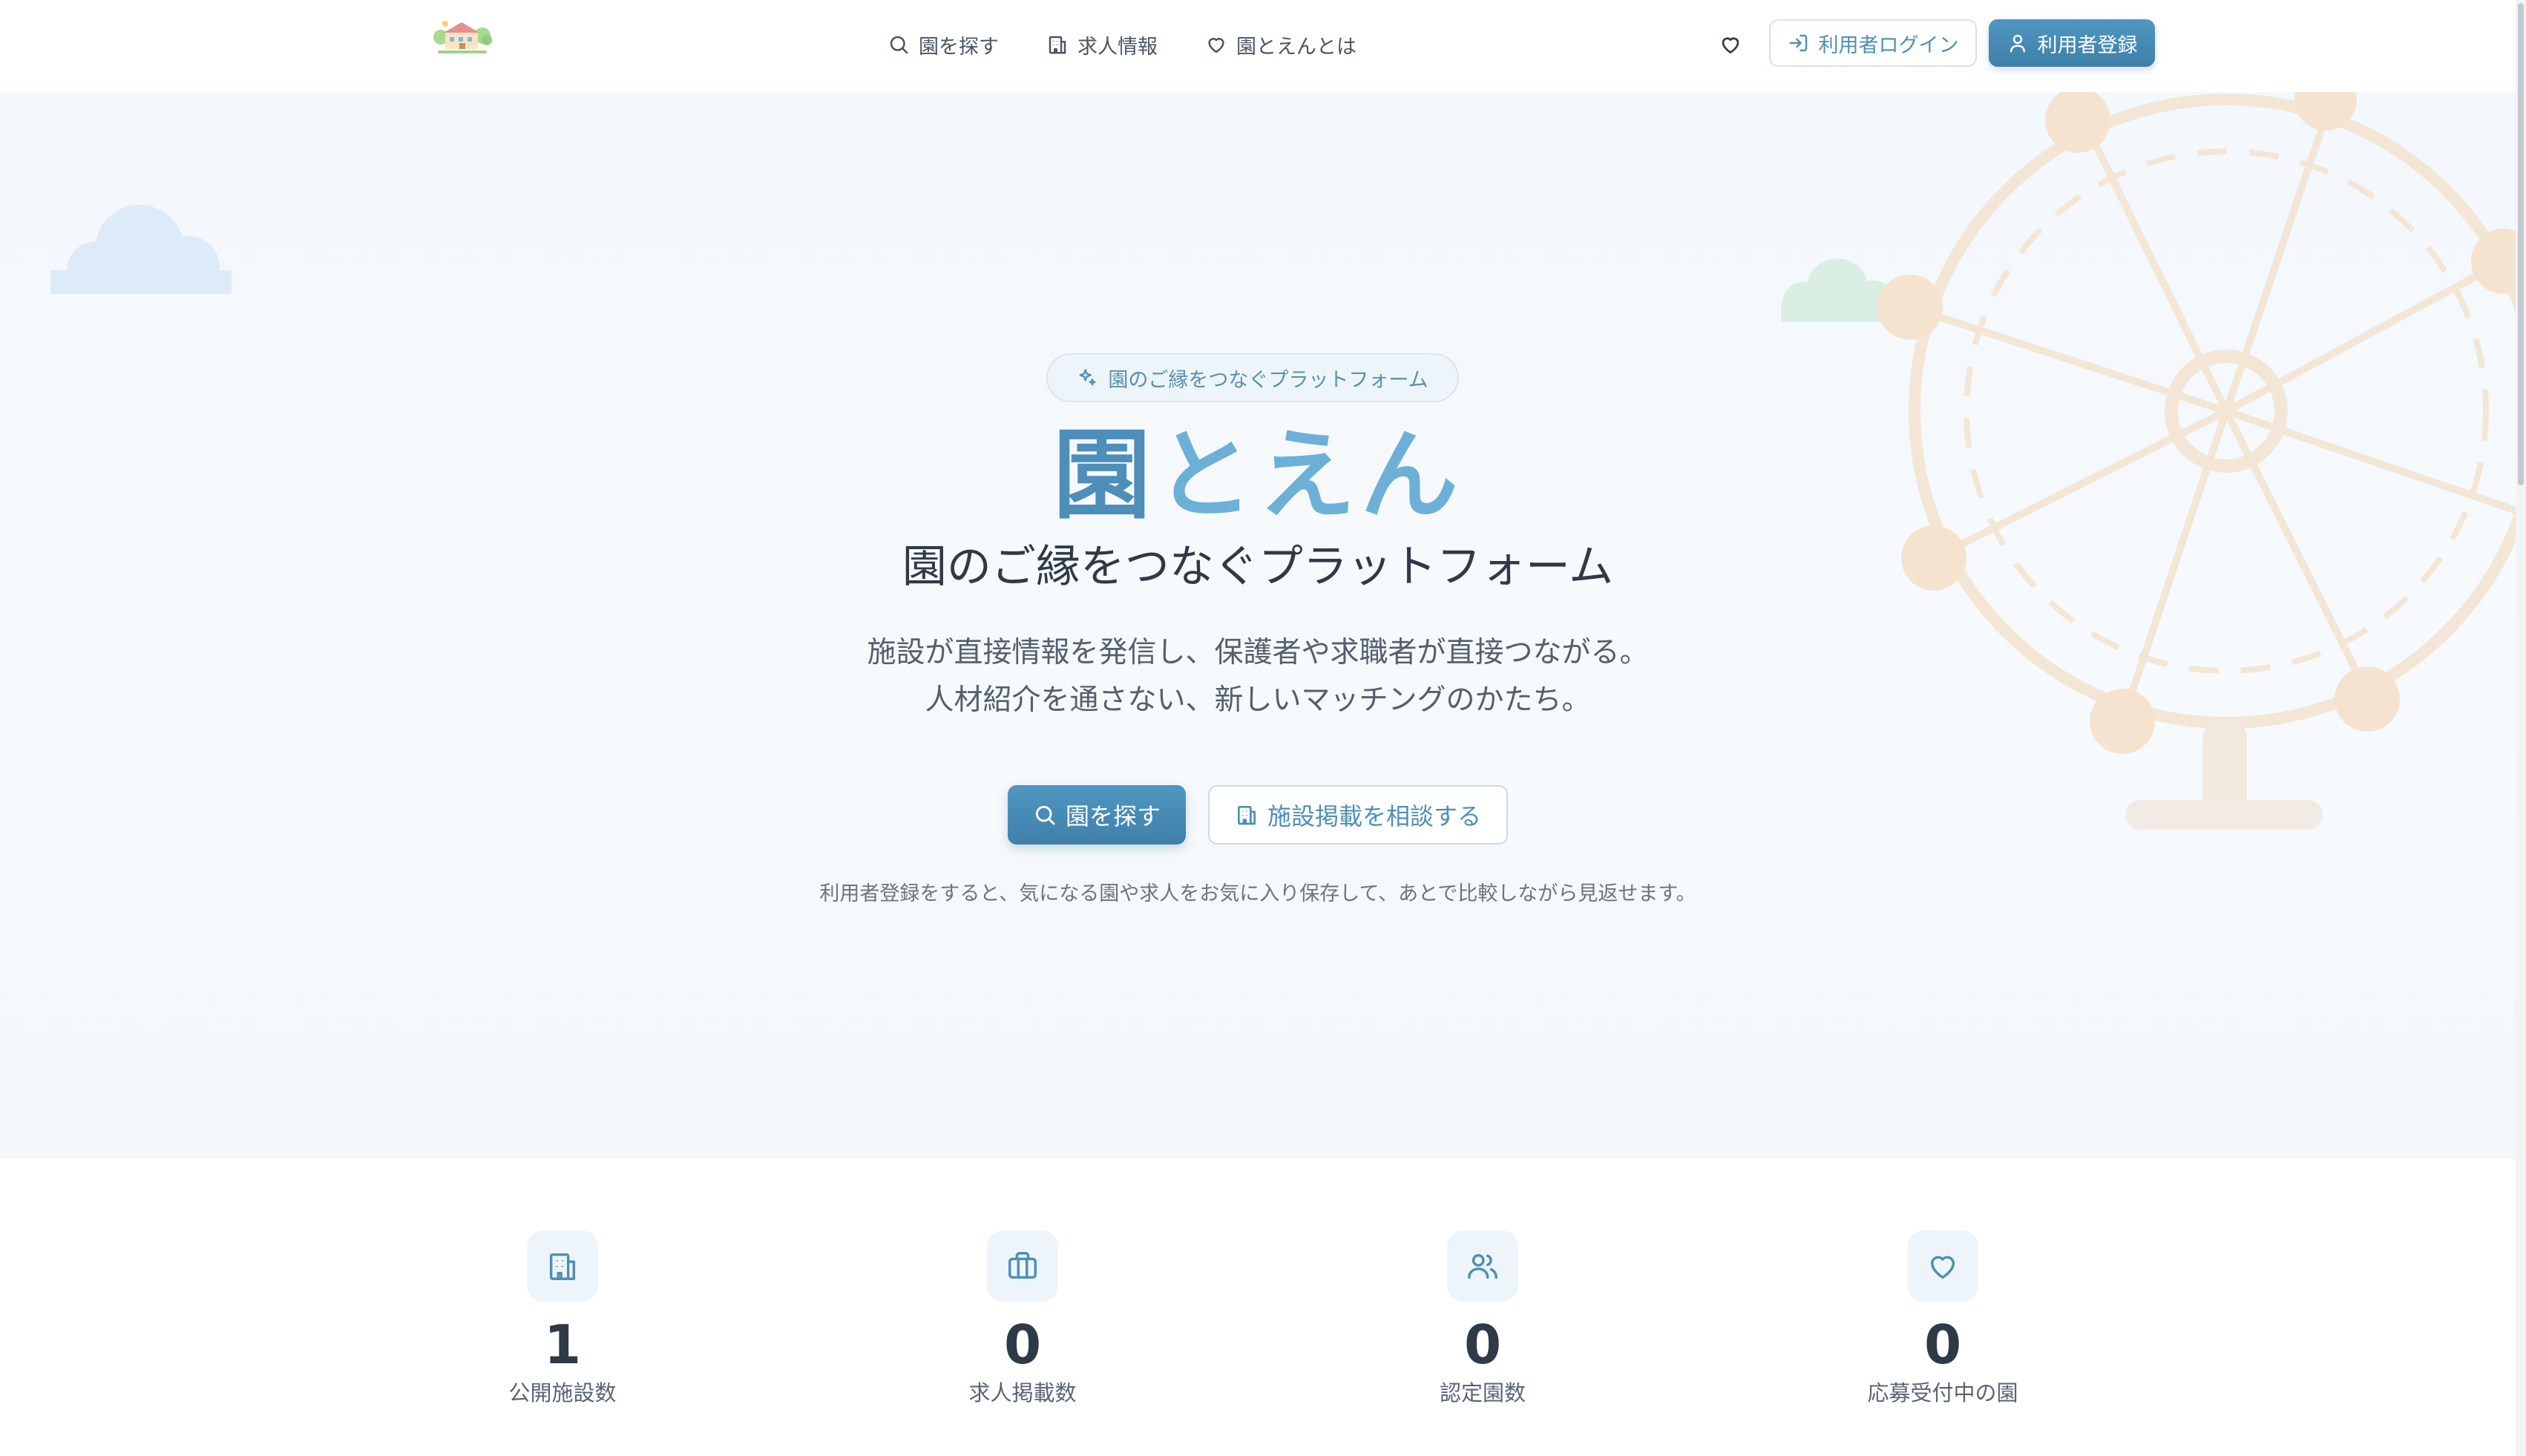 The width and height of the screenshot is (2526, 1456). I want to click on site-header: 園を探す 求人情報 園とえんとは 利用者ログイン 利用者登録, so click(1258, 46).